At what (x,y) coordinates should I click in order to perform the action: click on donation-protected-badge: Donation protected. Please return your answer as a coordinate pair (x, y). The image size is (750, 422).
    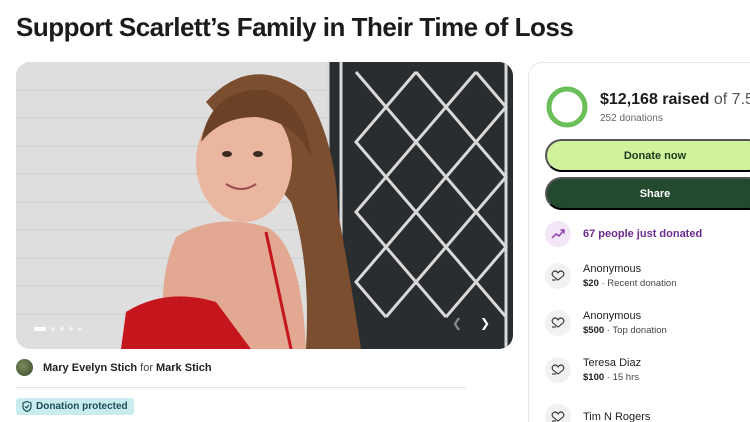
    Looking at the image, I should click on (75, 406).